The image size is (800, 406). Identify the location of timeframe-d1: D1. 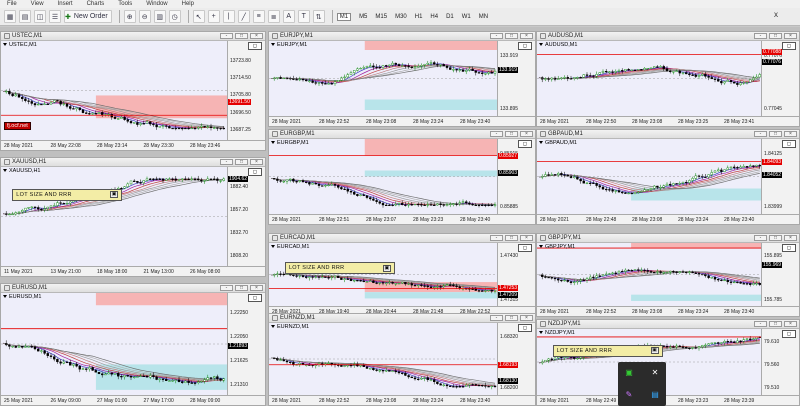
(450, 17).